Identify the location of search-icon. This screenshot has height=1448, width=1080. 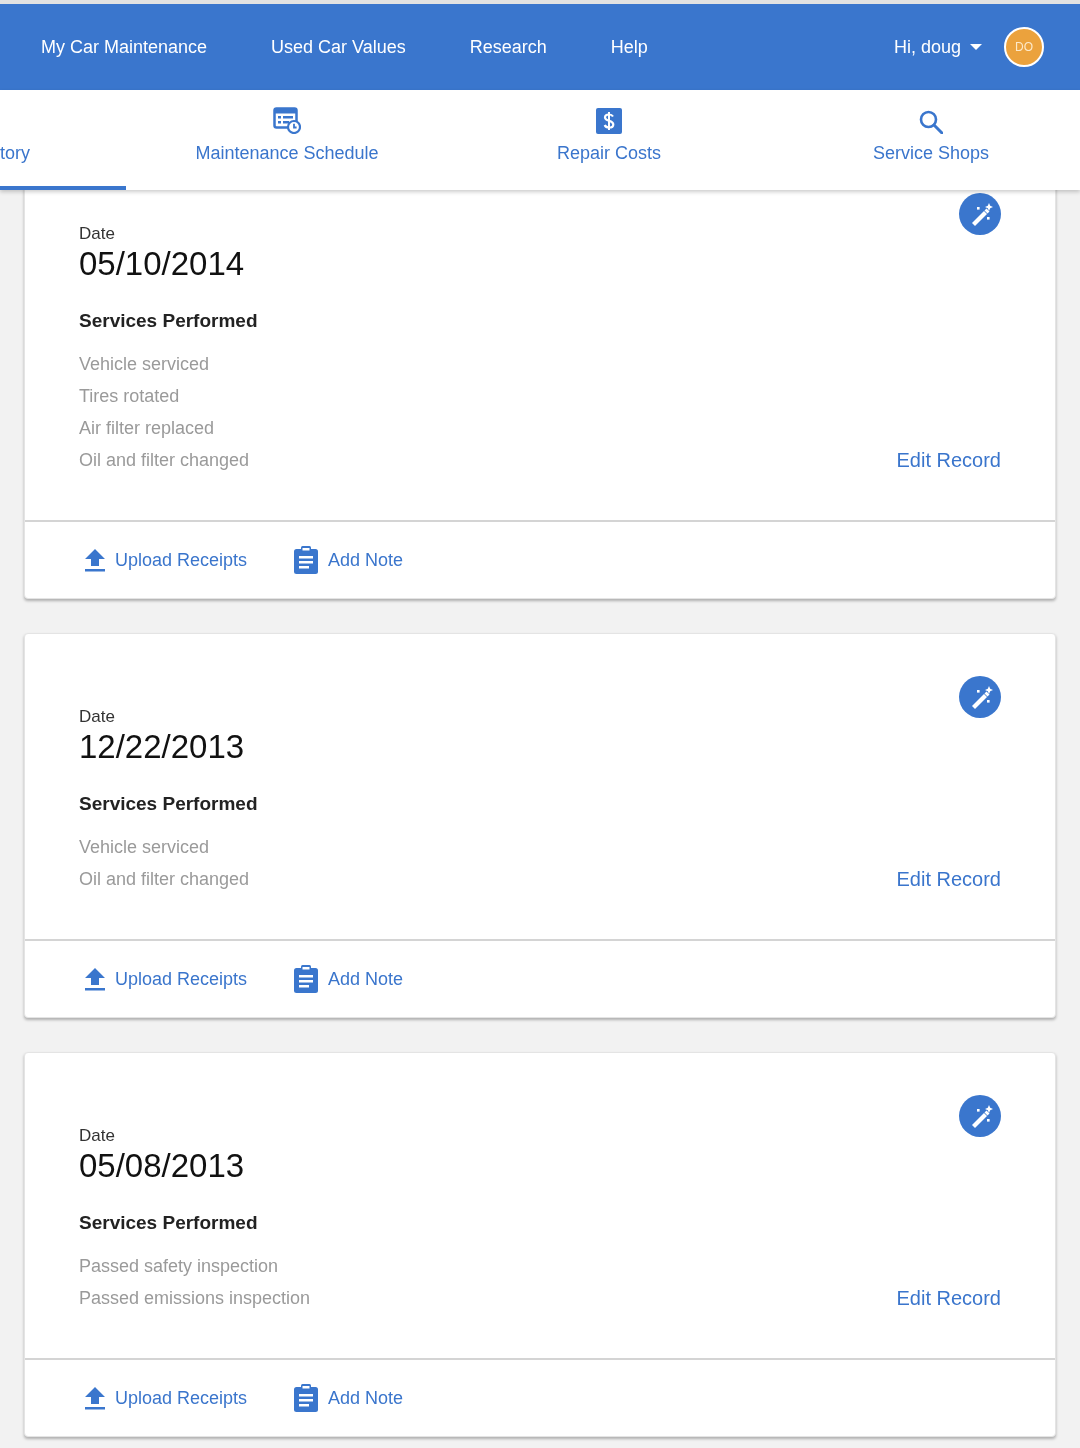
(931, 122).